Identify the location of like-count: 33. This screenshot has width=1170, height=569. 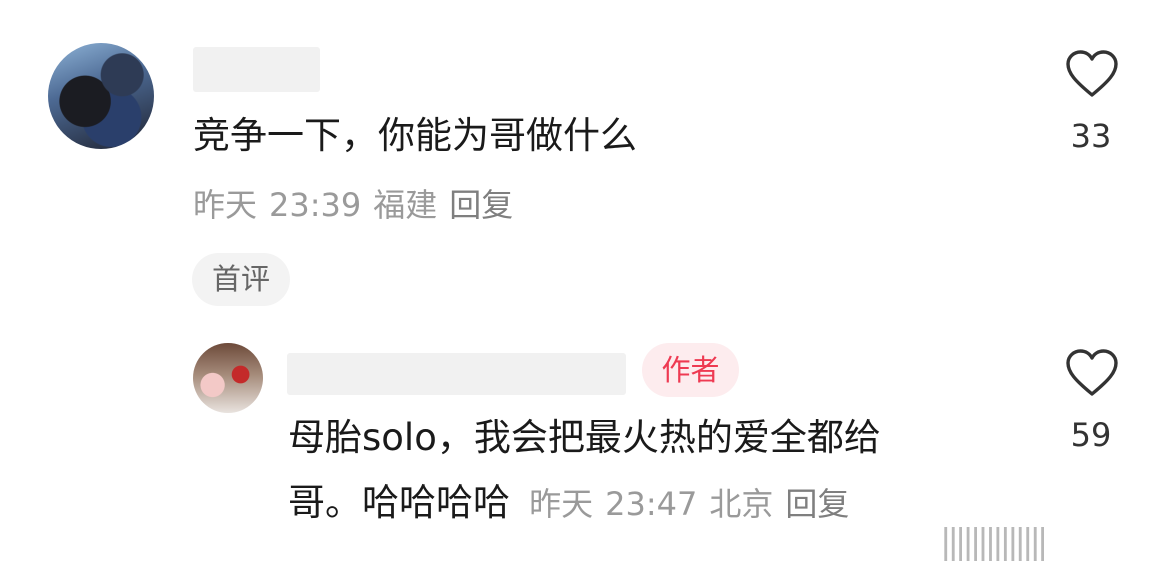
(1091, 136).